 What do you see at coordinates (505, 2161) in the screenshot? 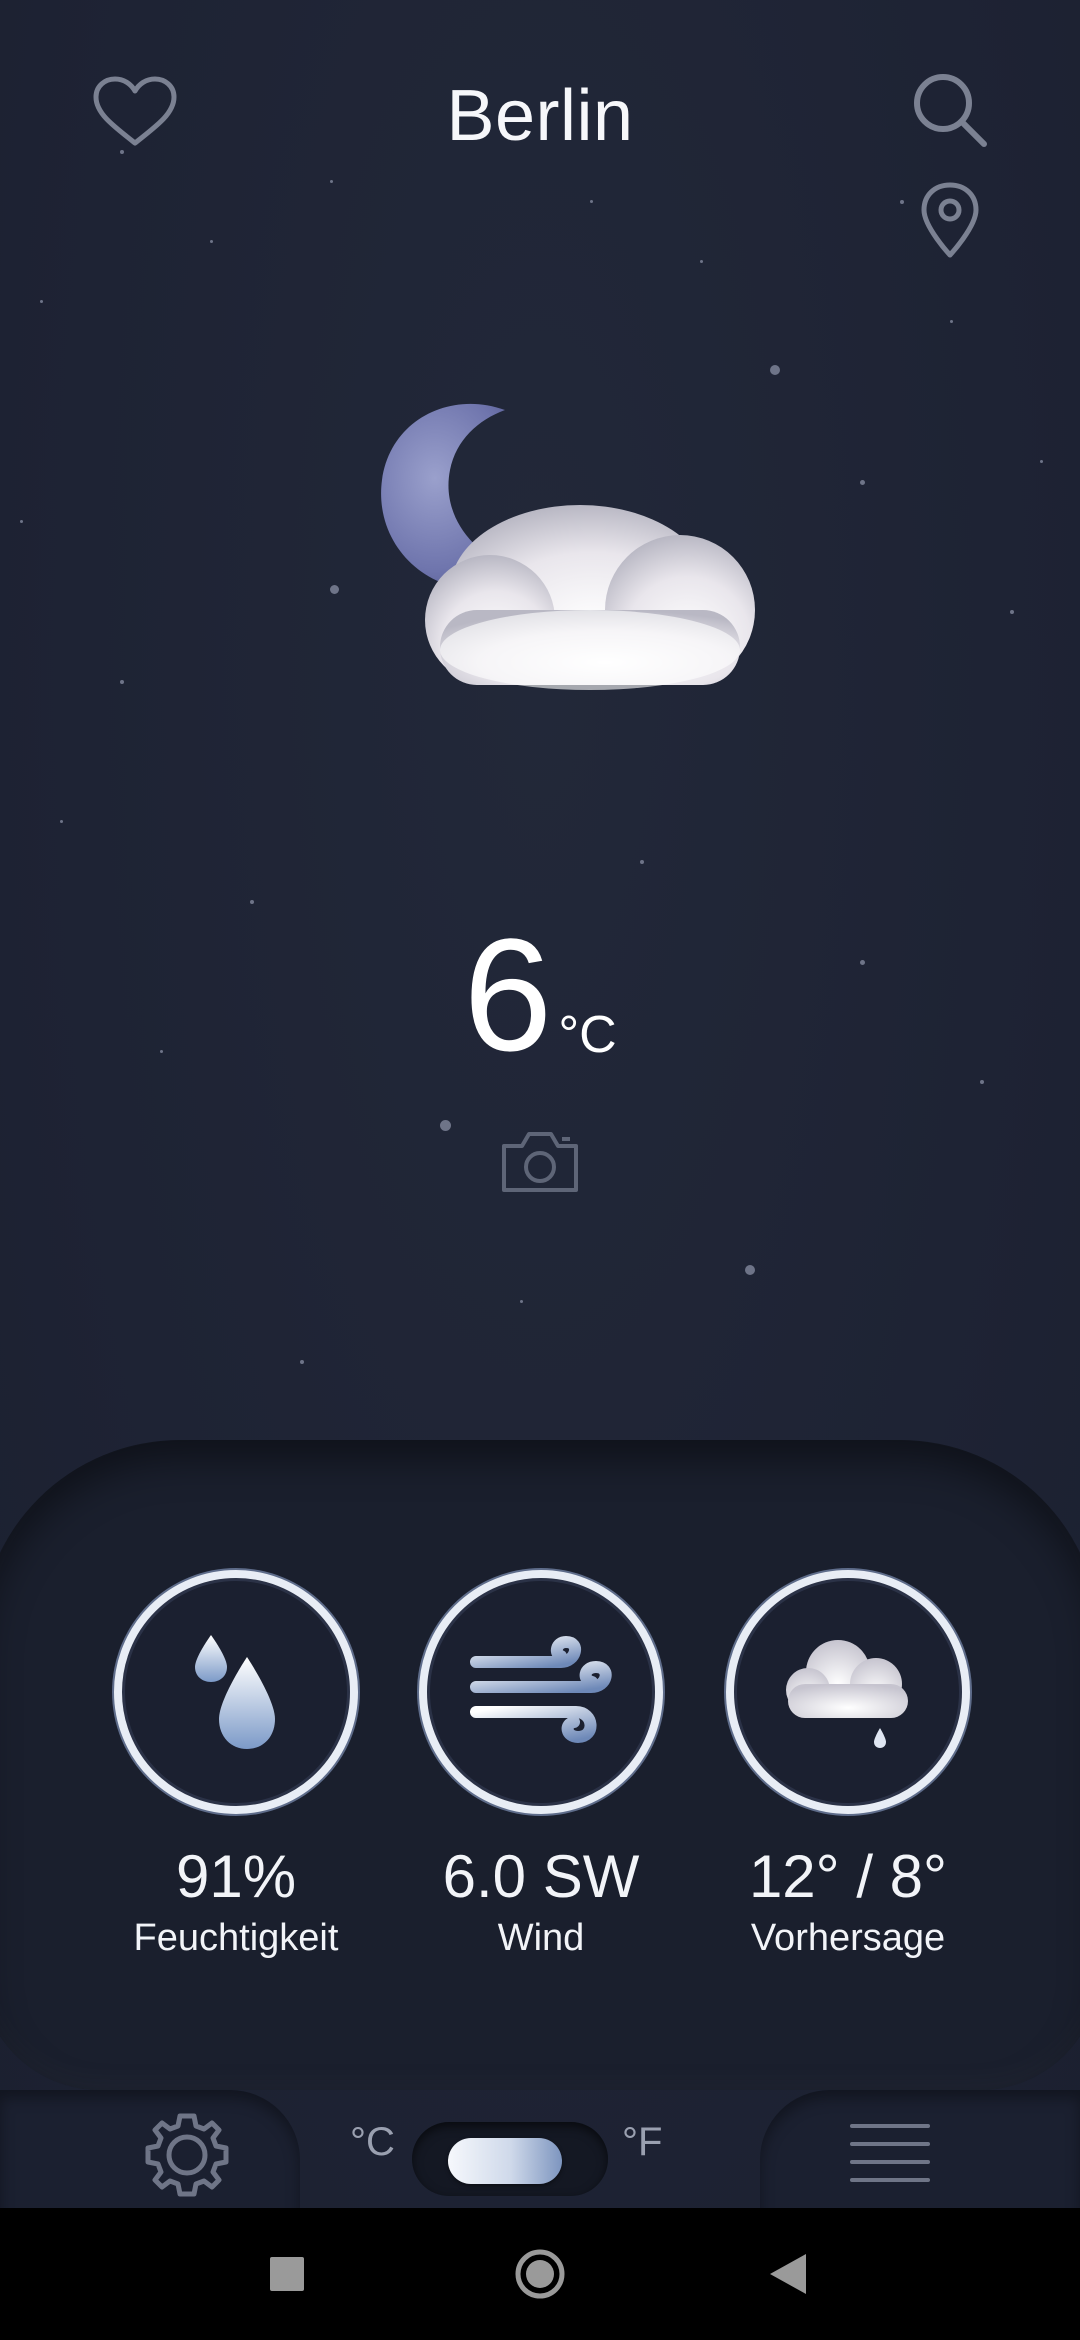
I see `unit-toggle-knob` at bounding box center [505, 2161].